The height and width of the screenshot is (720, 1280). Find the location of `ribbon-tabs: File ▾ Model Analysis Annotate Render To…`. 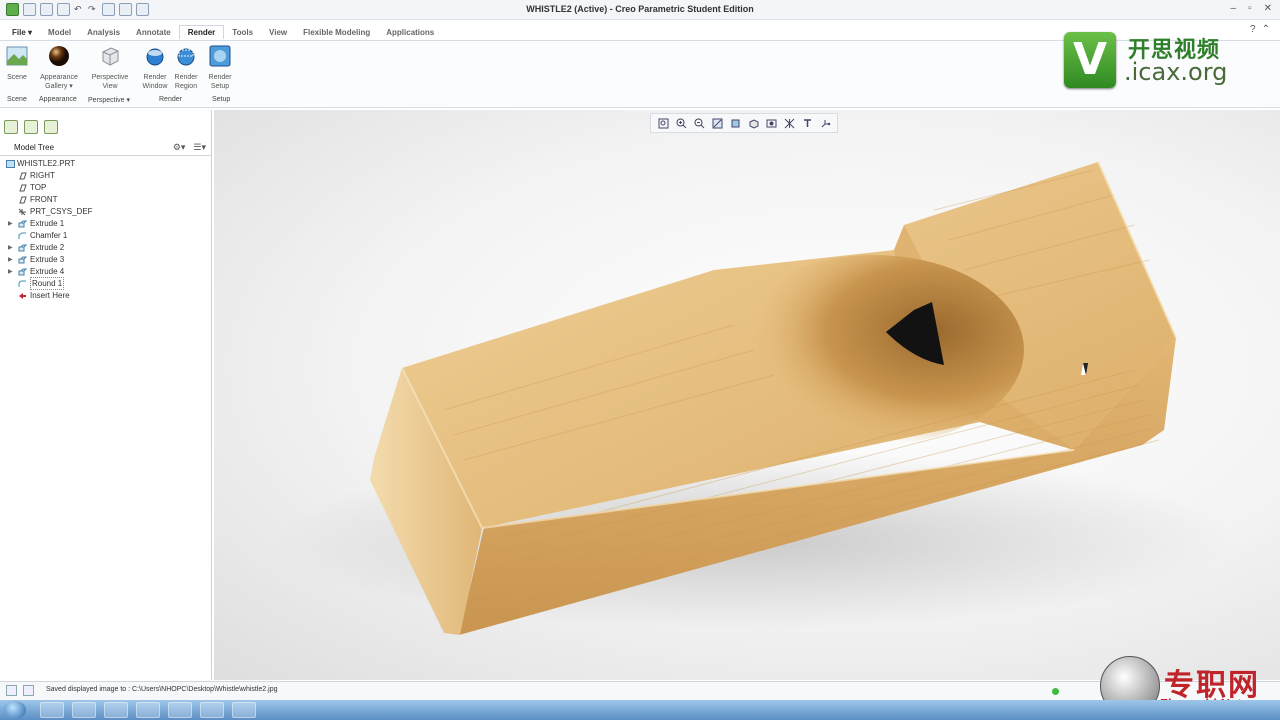

ribbon-tabs: File ▾ Model Analysis Annotate Render To… is located at coordinates (221, 32).